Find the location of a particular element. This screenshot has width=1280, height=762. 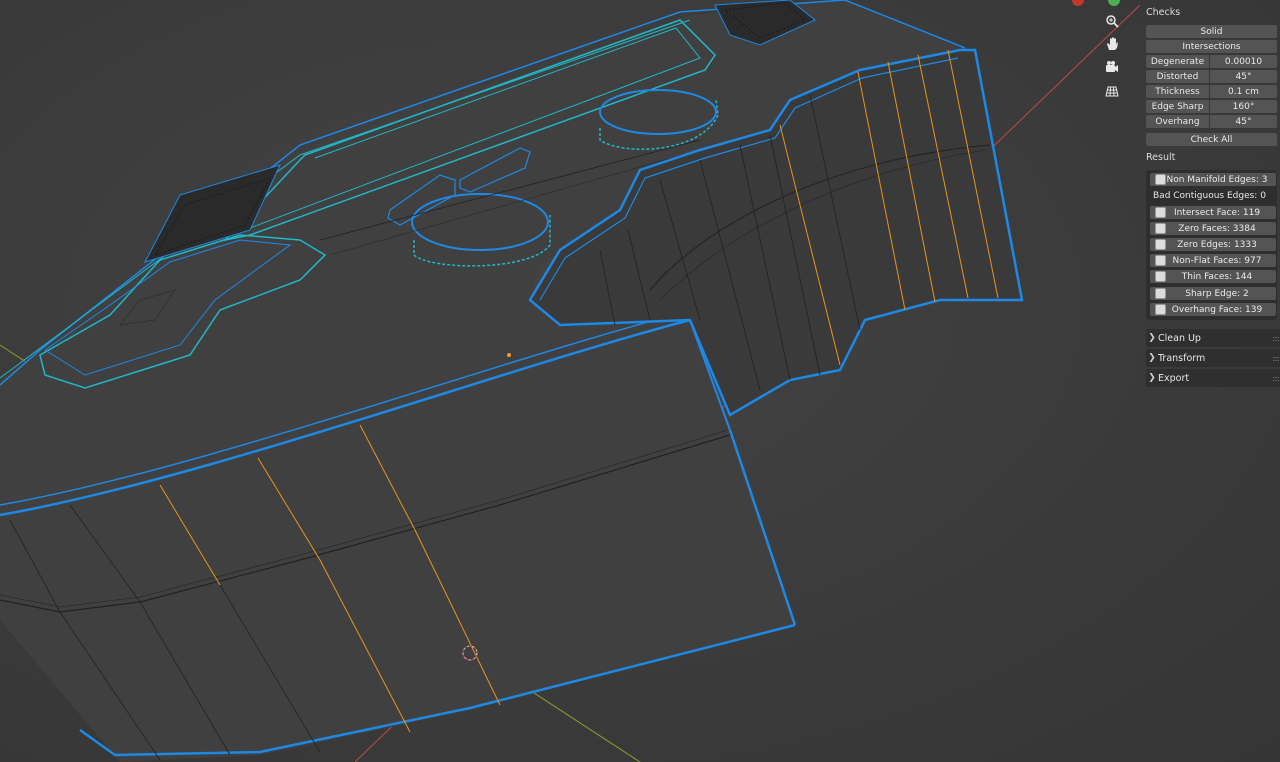

transform-subpanel: ❯ Transform :::: is located at coordinates (1213, 358).